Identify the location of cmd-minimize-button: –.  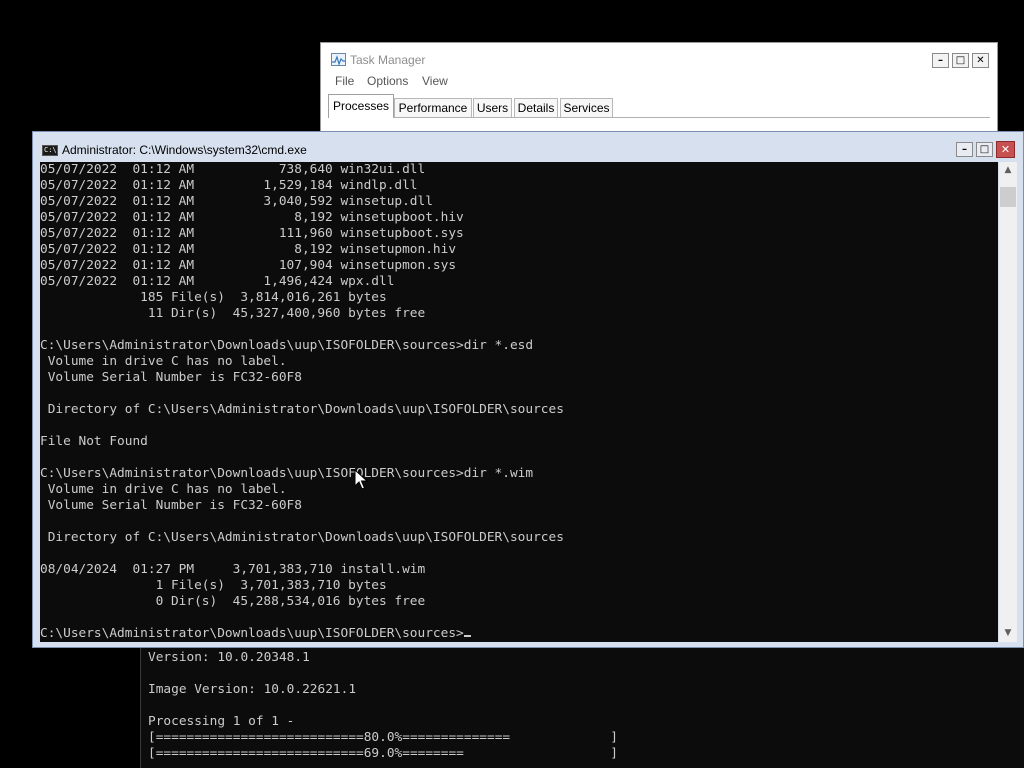
(964, 149).